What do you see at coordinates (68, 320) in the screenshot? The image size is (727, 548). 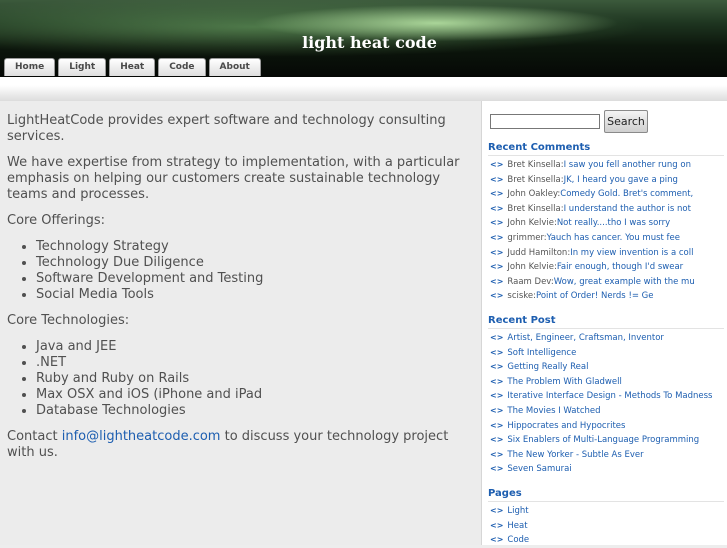 I see `technologies-heading: Core Technologies:` at bounding box center [68, 320].